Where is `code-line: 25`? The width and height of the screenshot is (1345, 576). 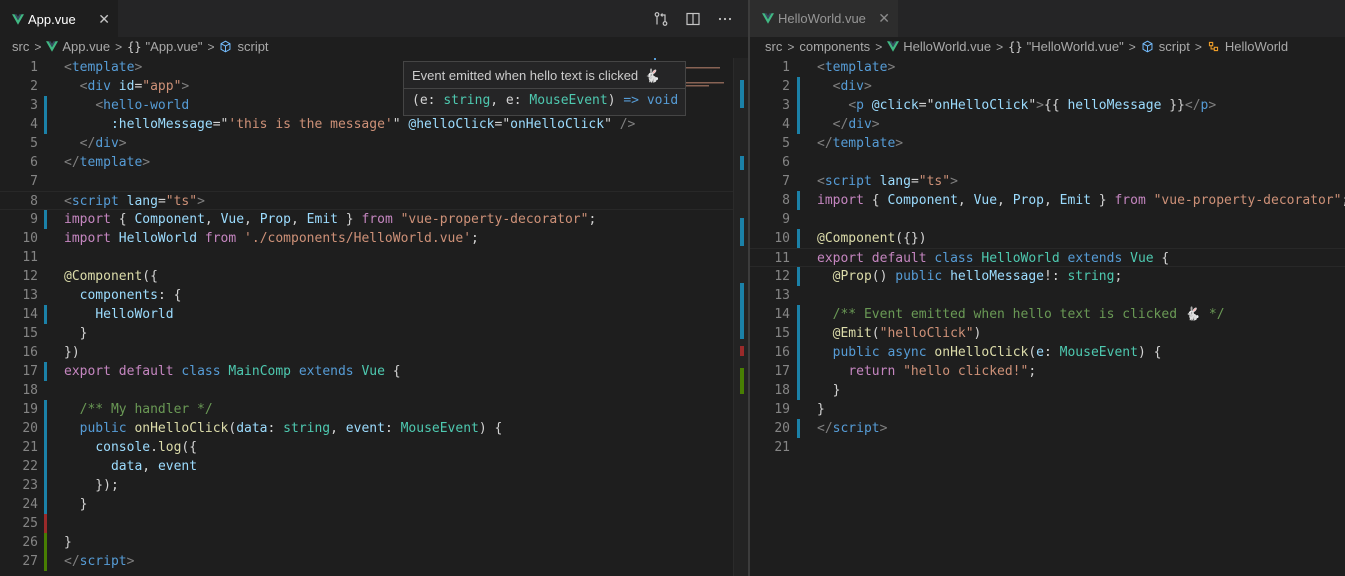
code-line: 25 is located at coordinates (374, 523).